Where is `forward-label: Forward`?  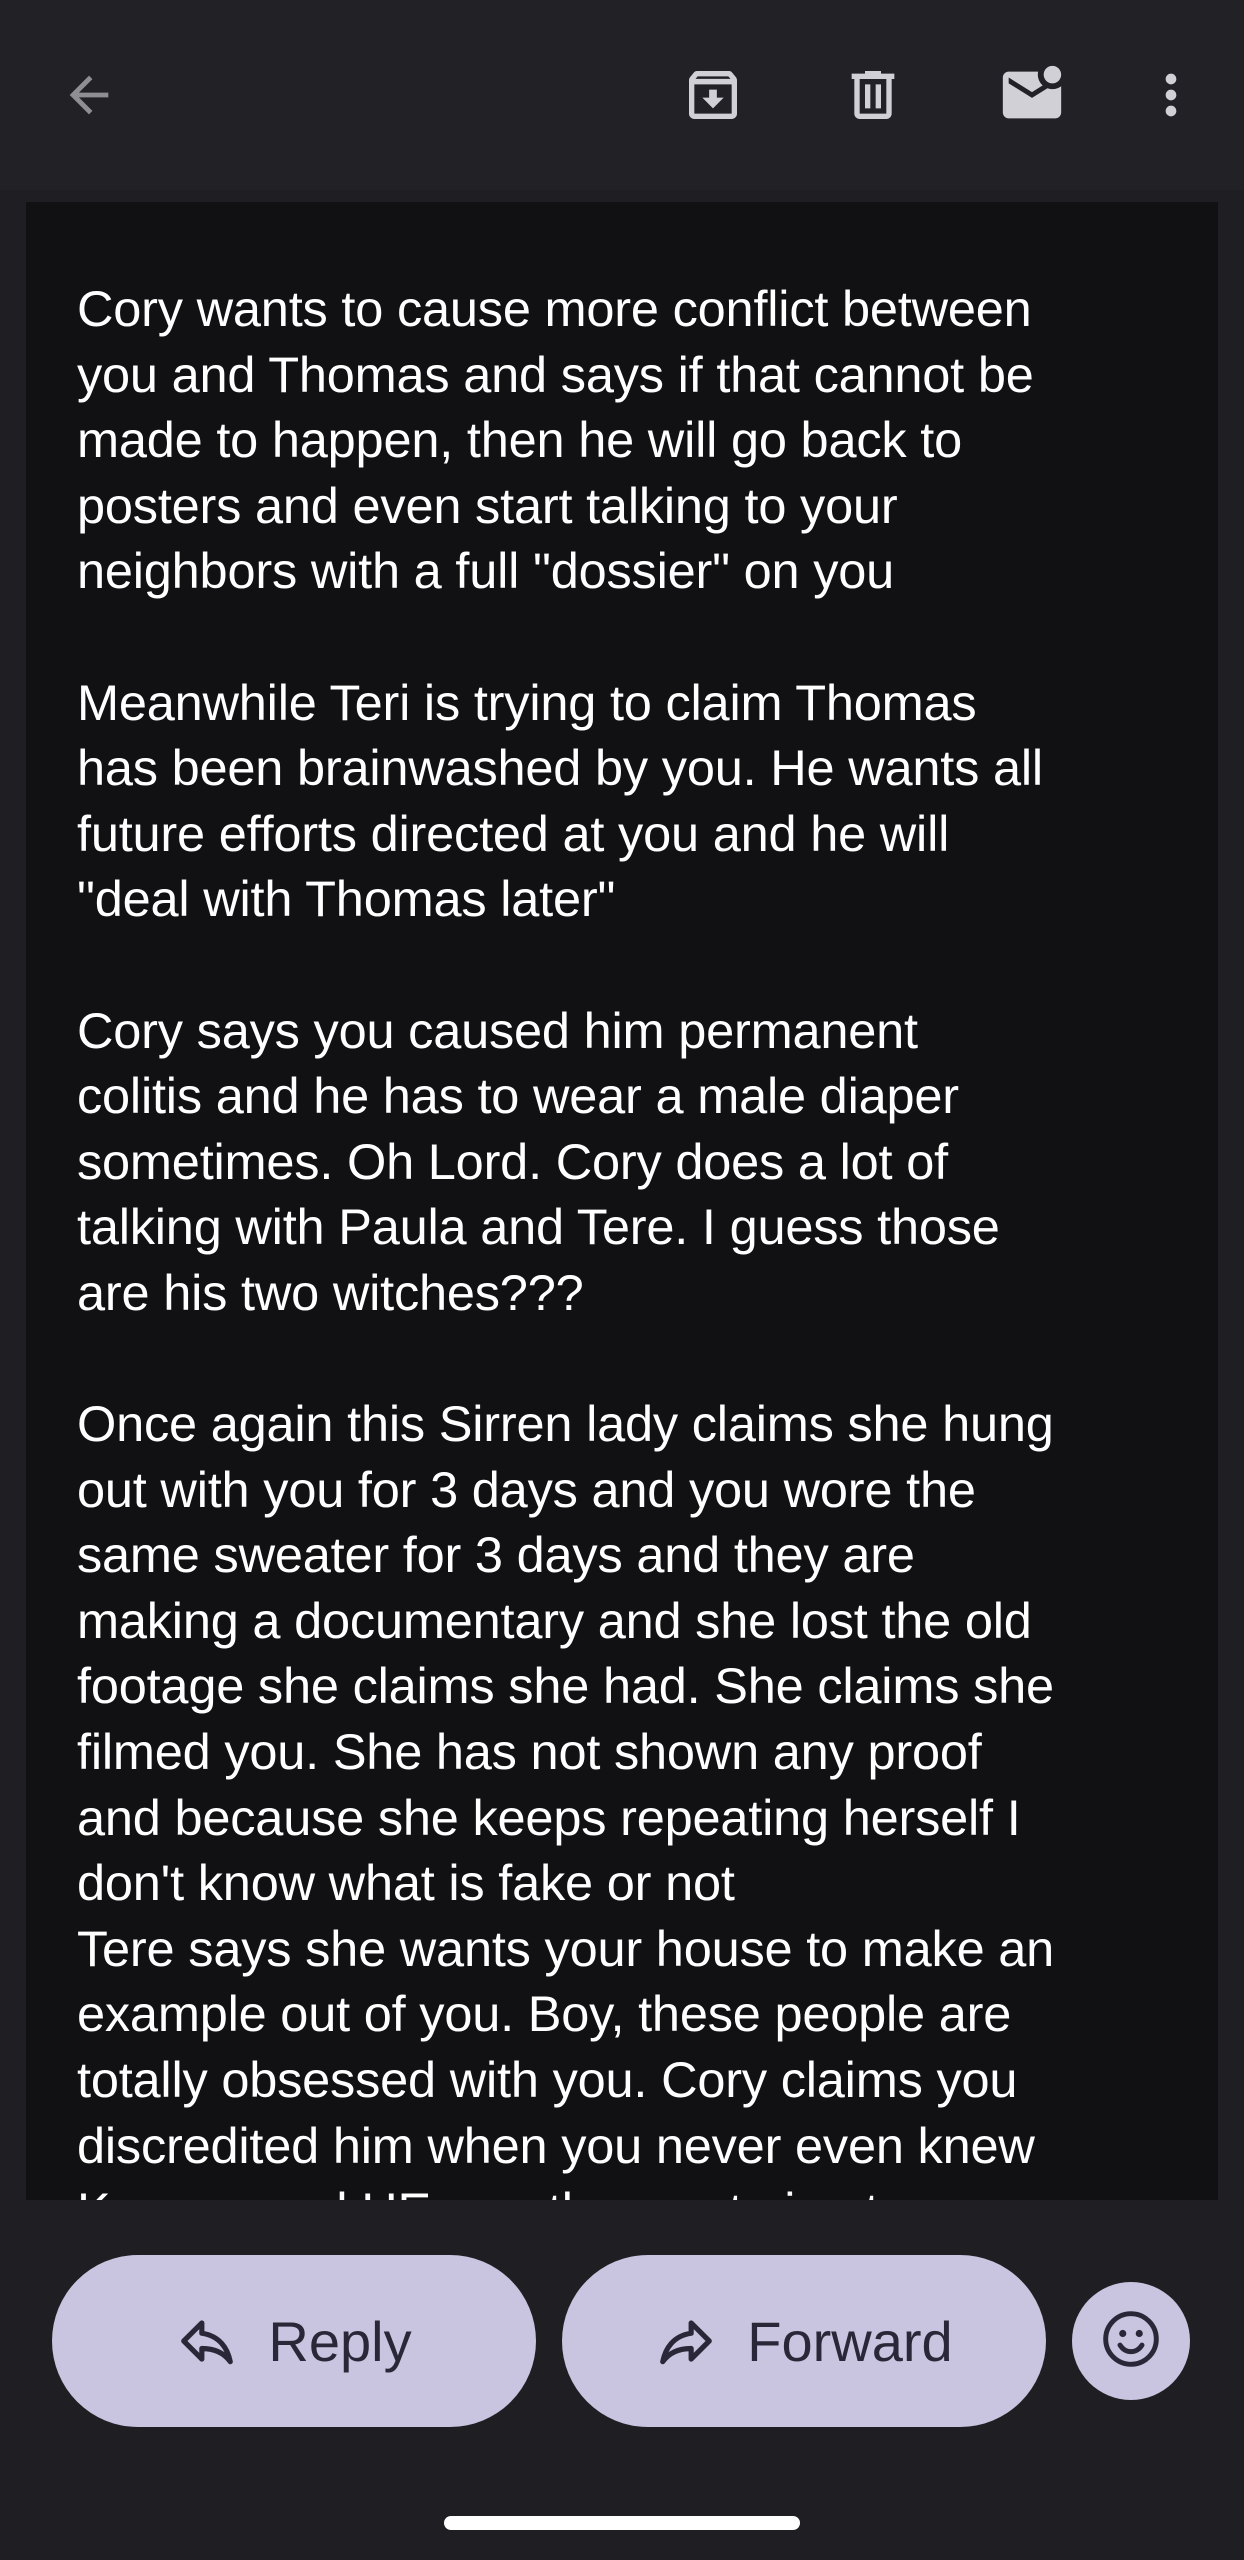 forward-label: Forward is located at coordinates (850, 2341).